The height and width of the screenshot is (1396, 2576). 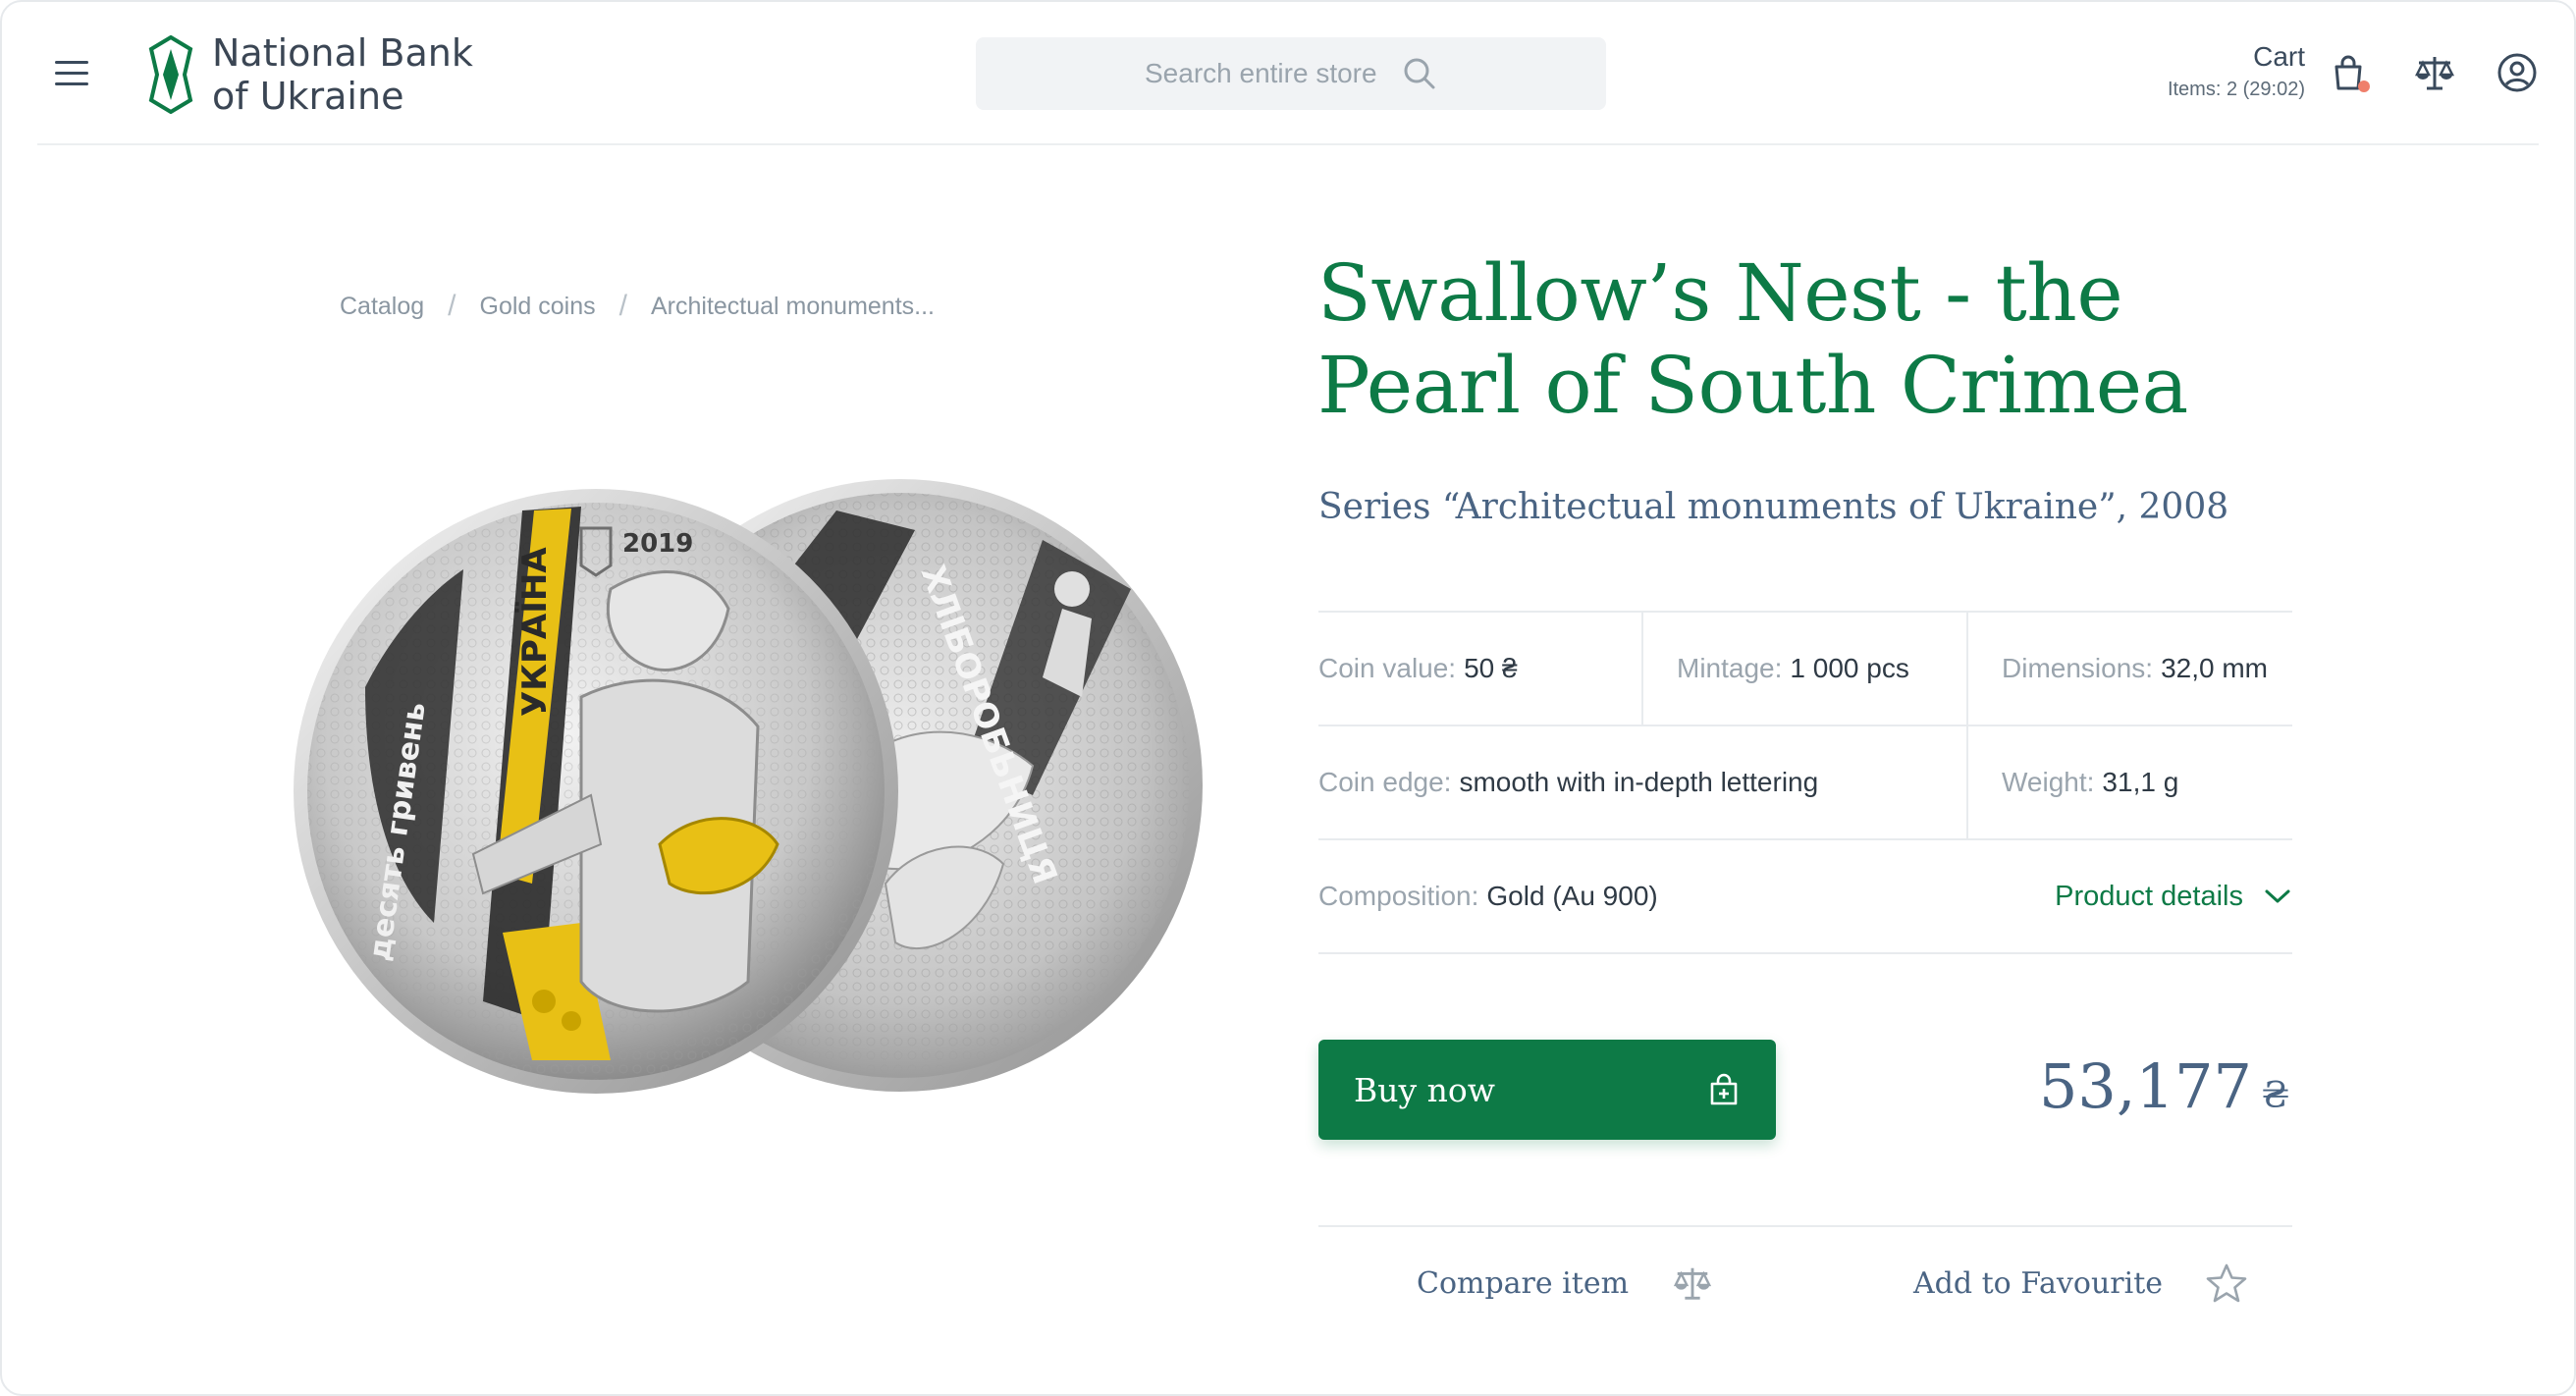 I want to click on spec-value: 32,0 mm, so click(x=2214, y=668).